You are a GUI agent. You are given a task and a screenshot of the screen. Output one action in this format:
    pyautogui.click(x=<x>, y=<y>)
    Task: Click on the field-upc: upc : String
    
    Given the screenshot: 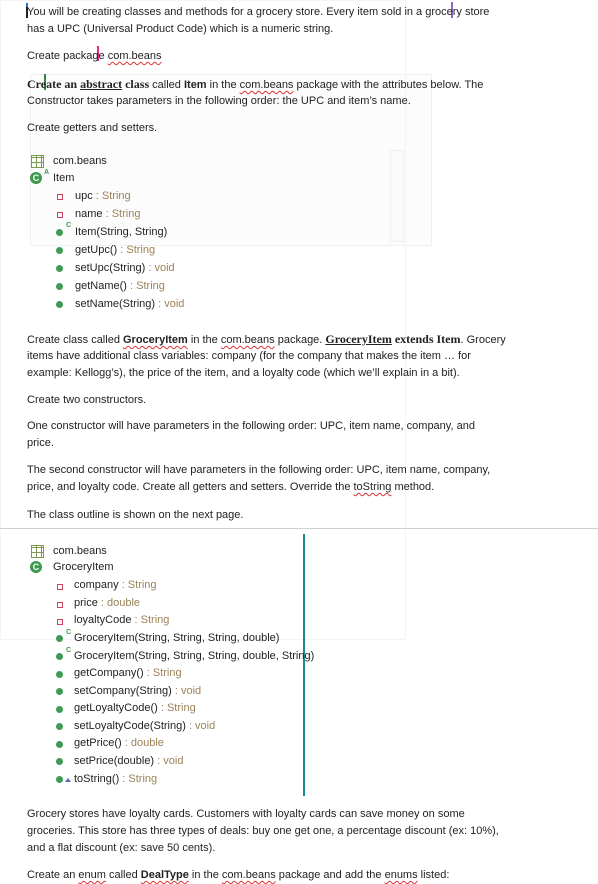 What is the action you would take?
    pyautogui.click(x=103, y=196)
    